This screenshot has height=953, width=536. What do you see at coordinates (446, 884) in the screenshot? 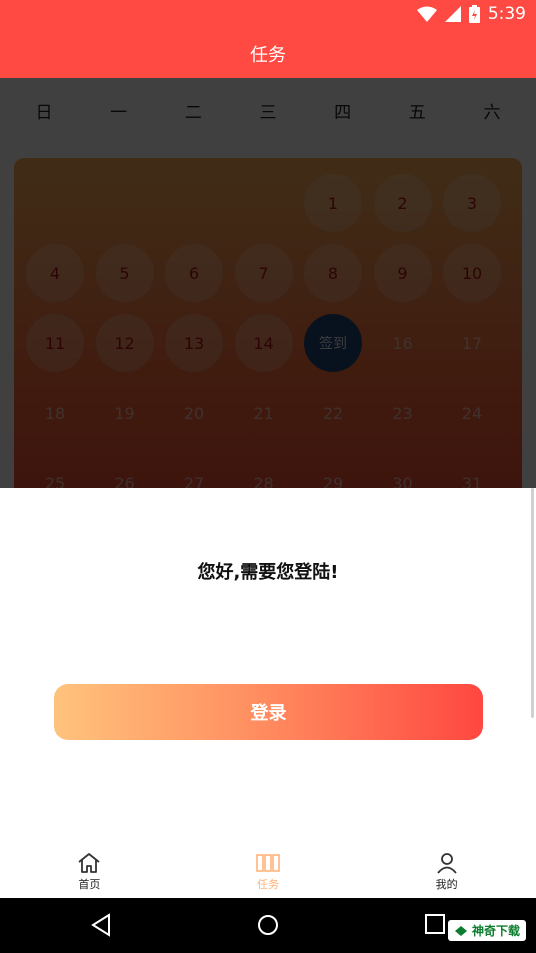
I see `tab-label: 我的` at bounding box center [446, 884].